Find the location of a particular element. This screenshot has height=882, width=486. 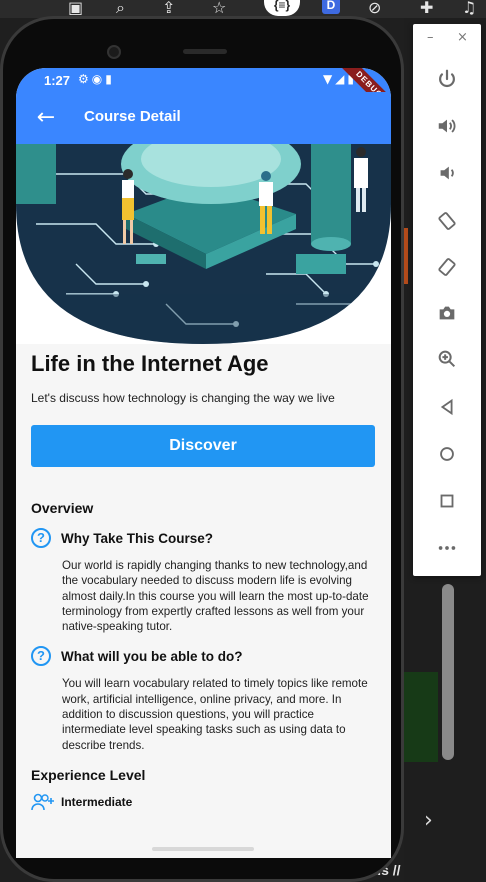

back-triangle-icon is located at coordinates (446, 407).